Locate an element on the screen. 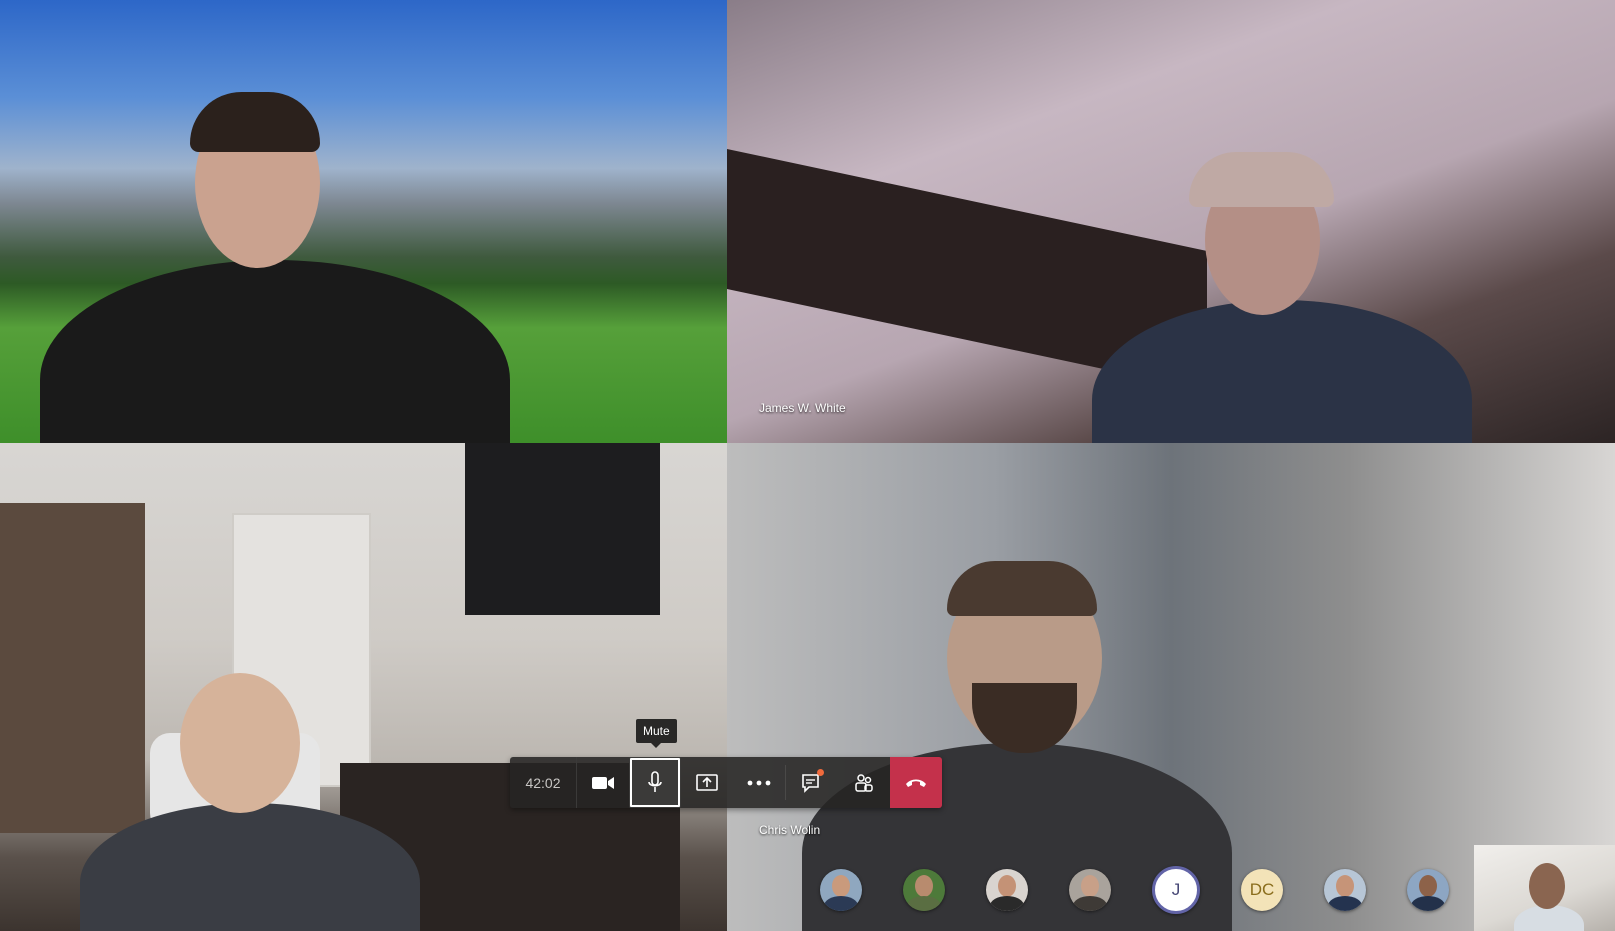  camera-button is located at coordinates (603, 782).